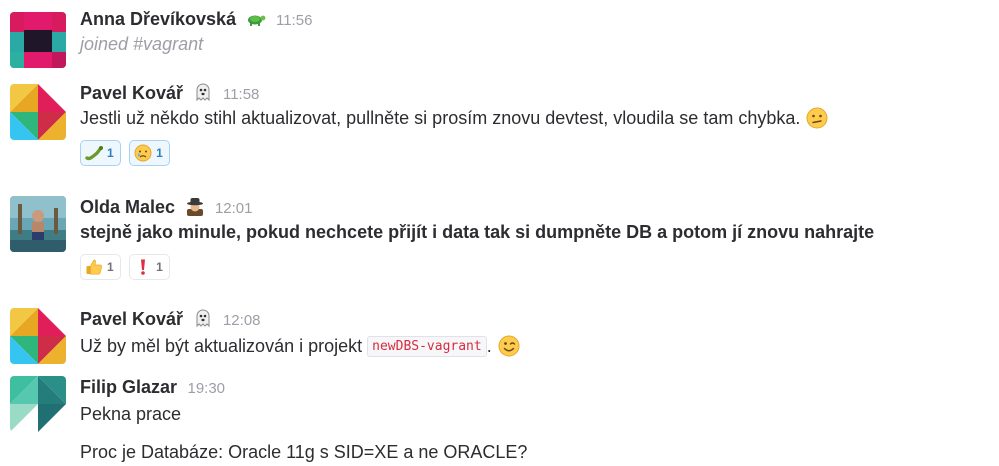  Describe the element at coordinates (94, 153) in the screenshot. I see `snake-icon` at that location.